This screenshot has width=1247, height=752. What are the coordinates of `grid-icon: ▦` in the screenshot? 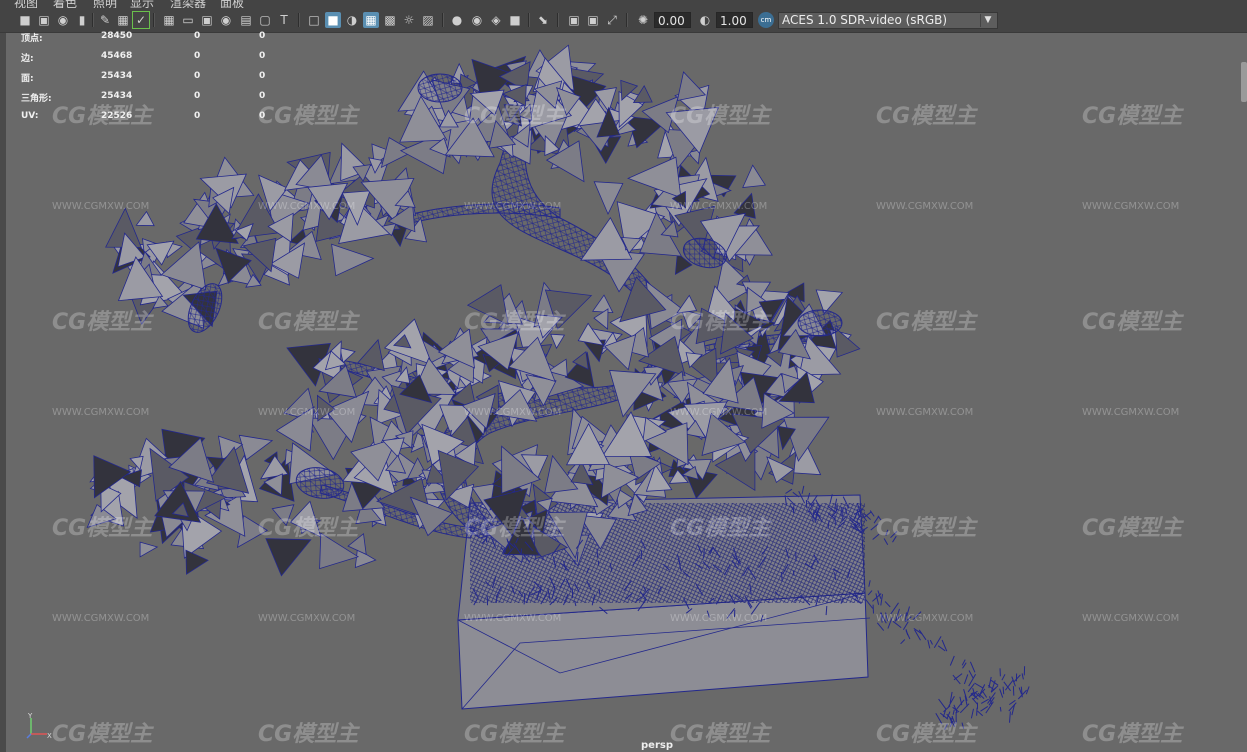 It's located at (169, 20).